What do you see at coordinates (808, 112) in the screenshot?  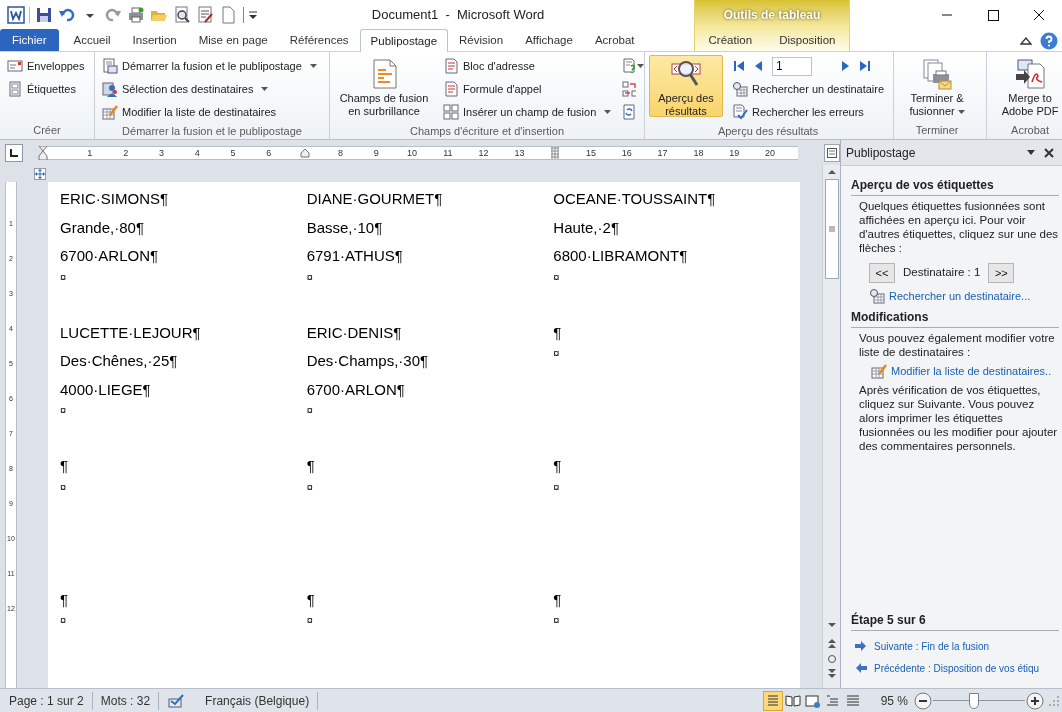 I see `ribbon-button: Rechercher les erreurs` at bounding box center [808, 112].